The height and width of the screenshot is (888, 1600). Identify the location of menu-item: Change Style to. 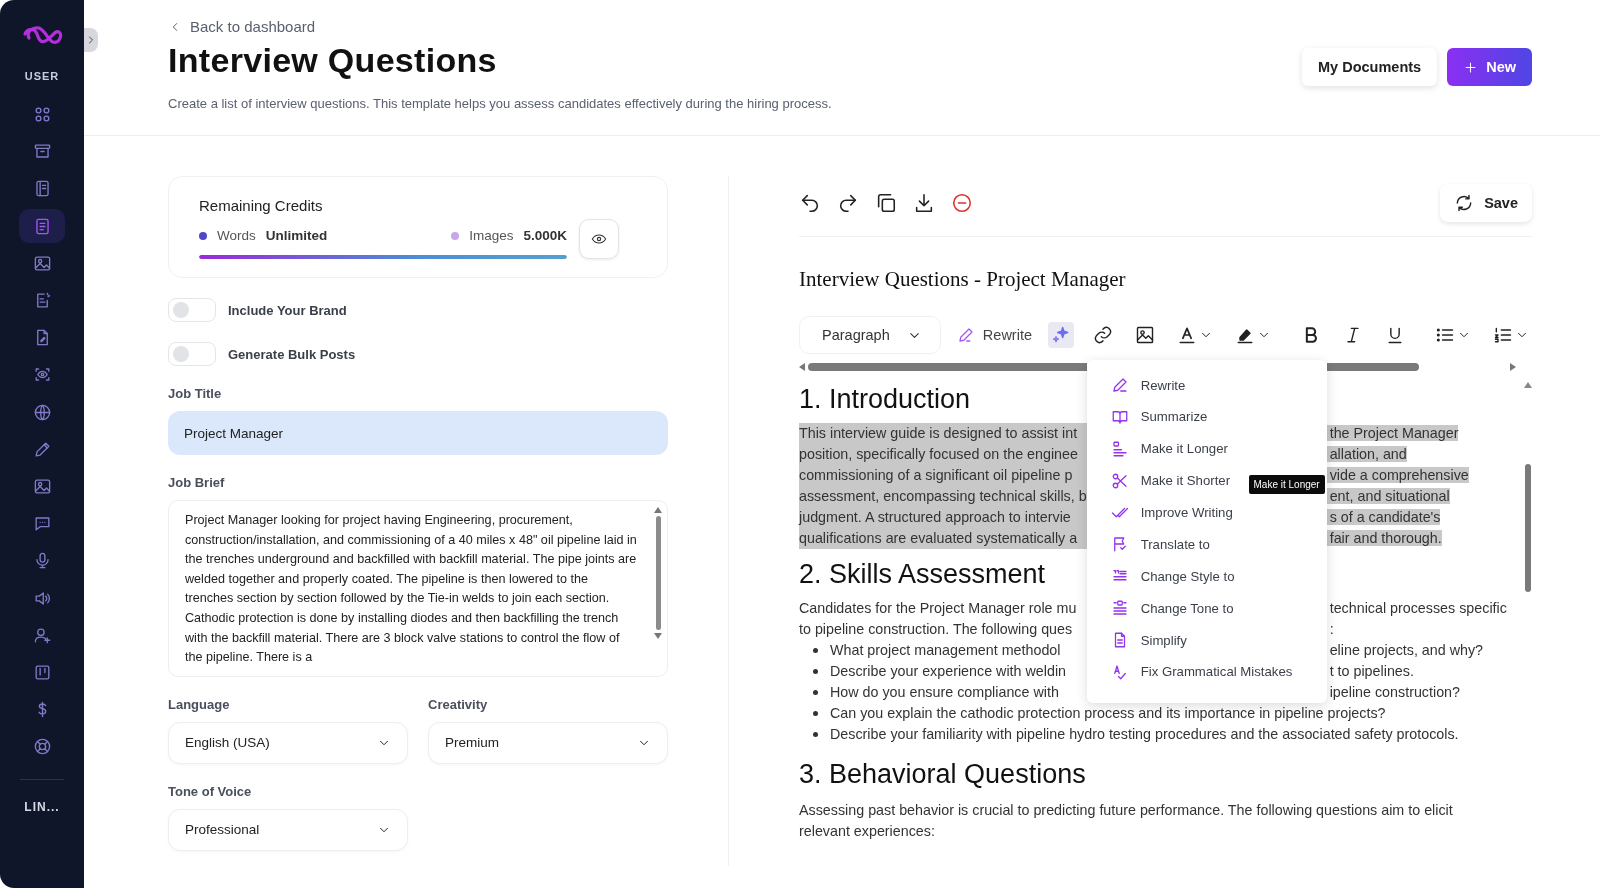
(1206, 576).